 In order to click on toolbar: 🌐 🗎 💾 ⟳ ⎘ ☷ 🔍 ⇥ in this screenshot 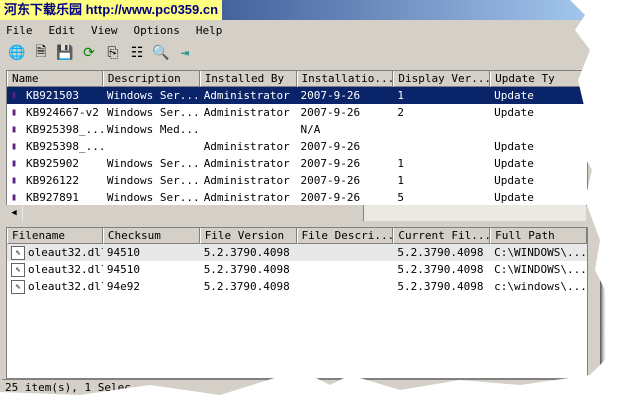, I will do `click(101, 53)`.